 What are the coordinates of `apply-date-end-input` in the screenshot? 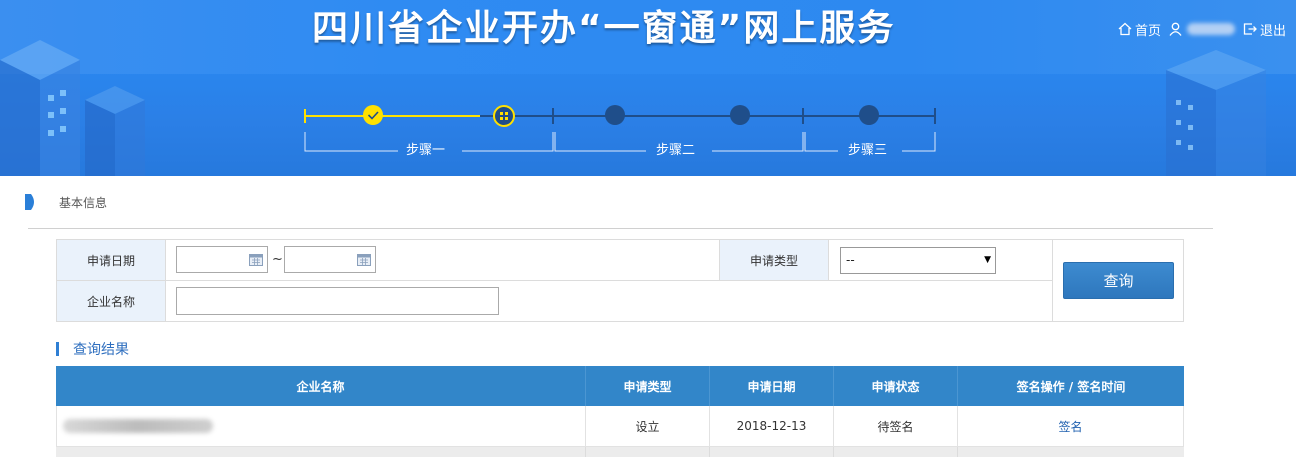 It's located at (330, 259).